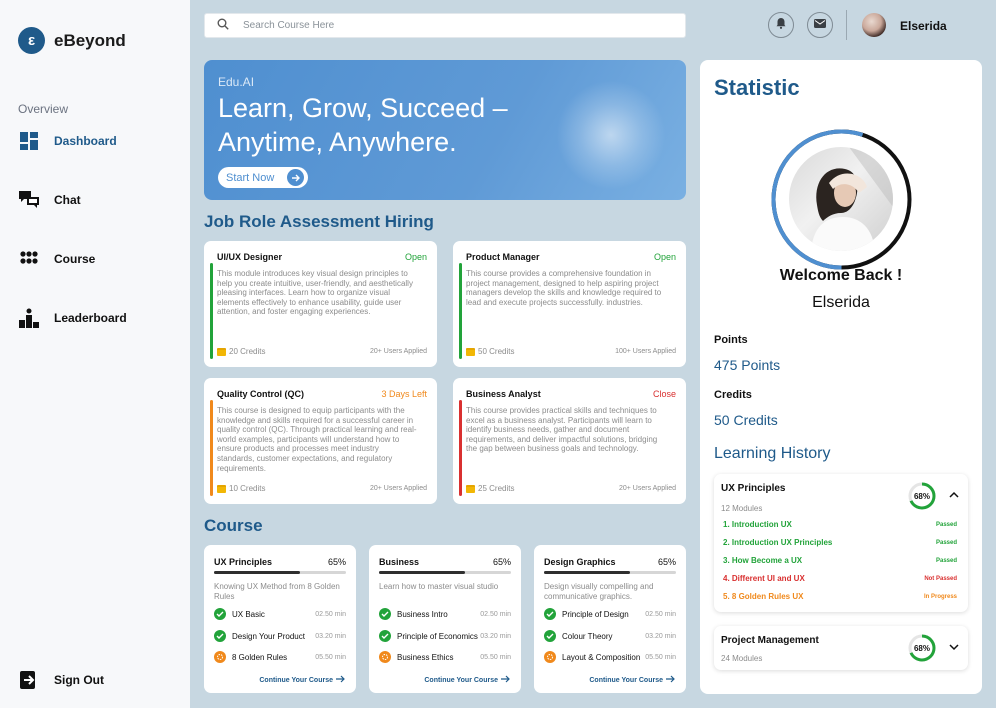 The image size is (996, 708). I want to click on history-module-row: 3. How Become a UX Passed, so click(840, 560).